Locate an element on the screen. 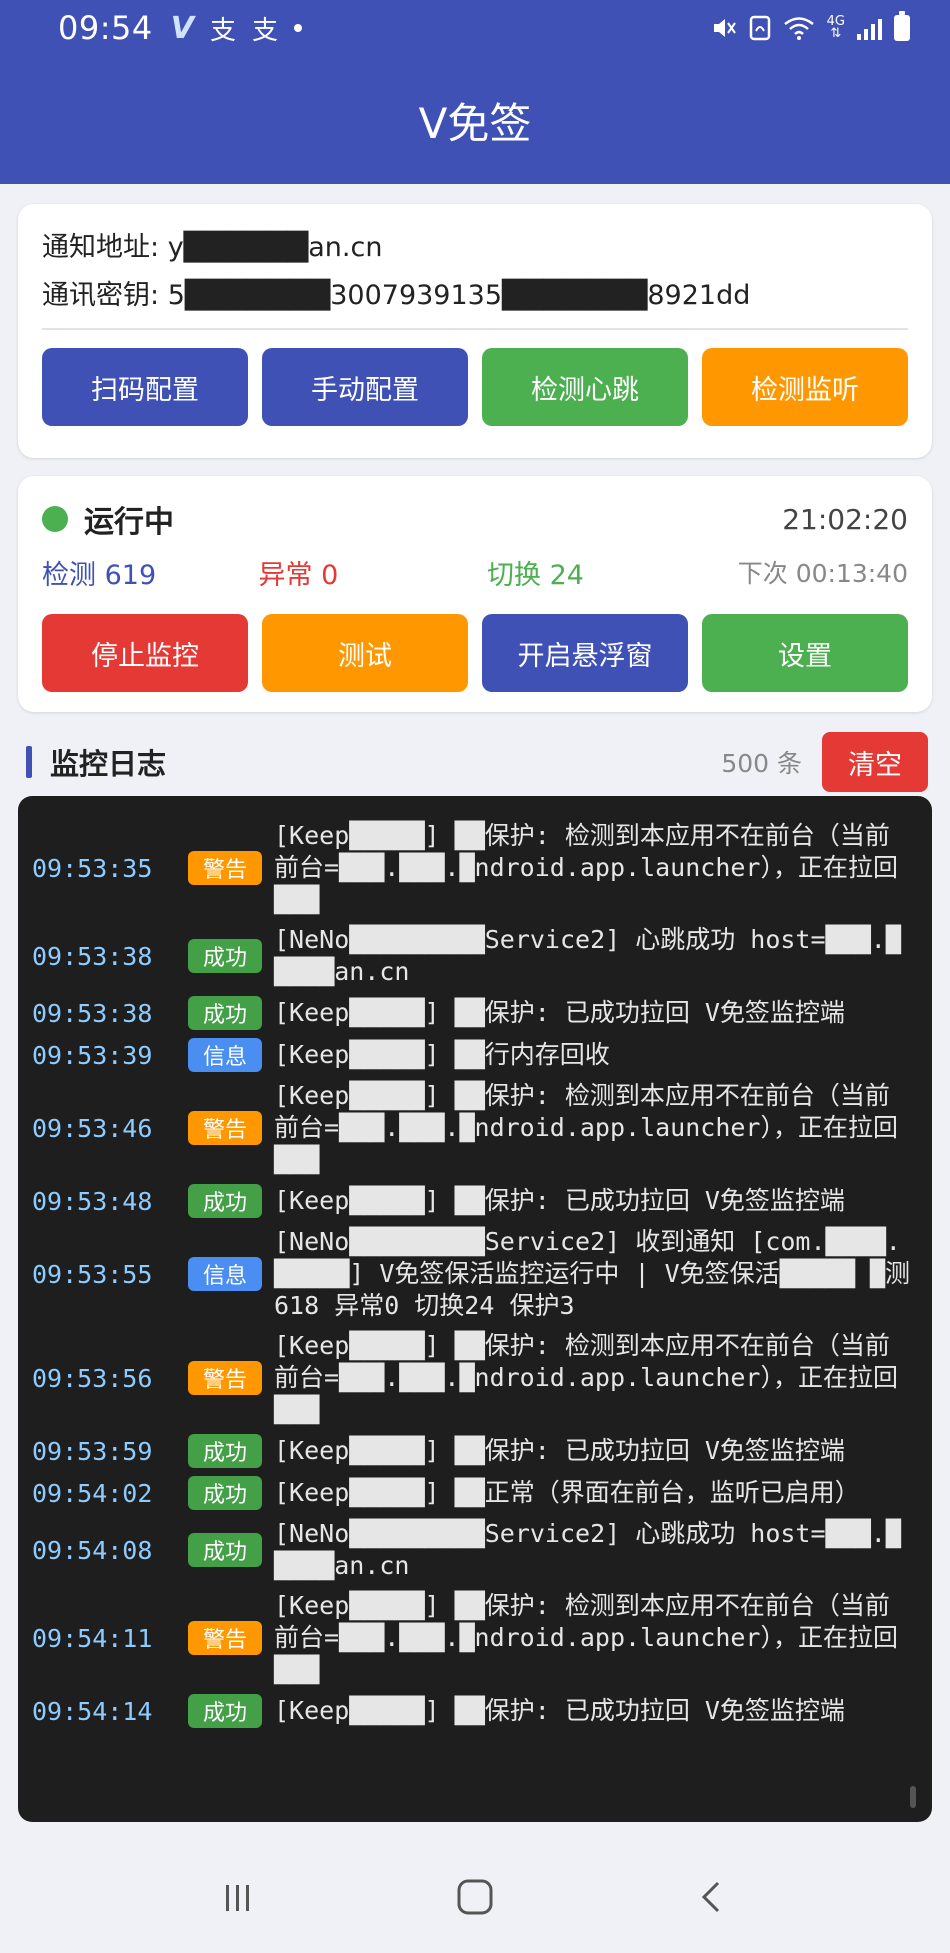  log-entry: 09:53:38 成功 [Keep█████] ██保护: 已成功拉回 V免签监控端 is located at coordinates (472, 1013).